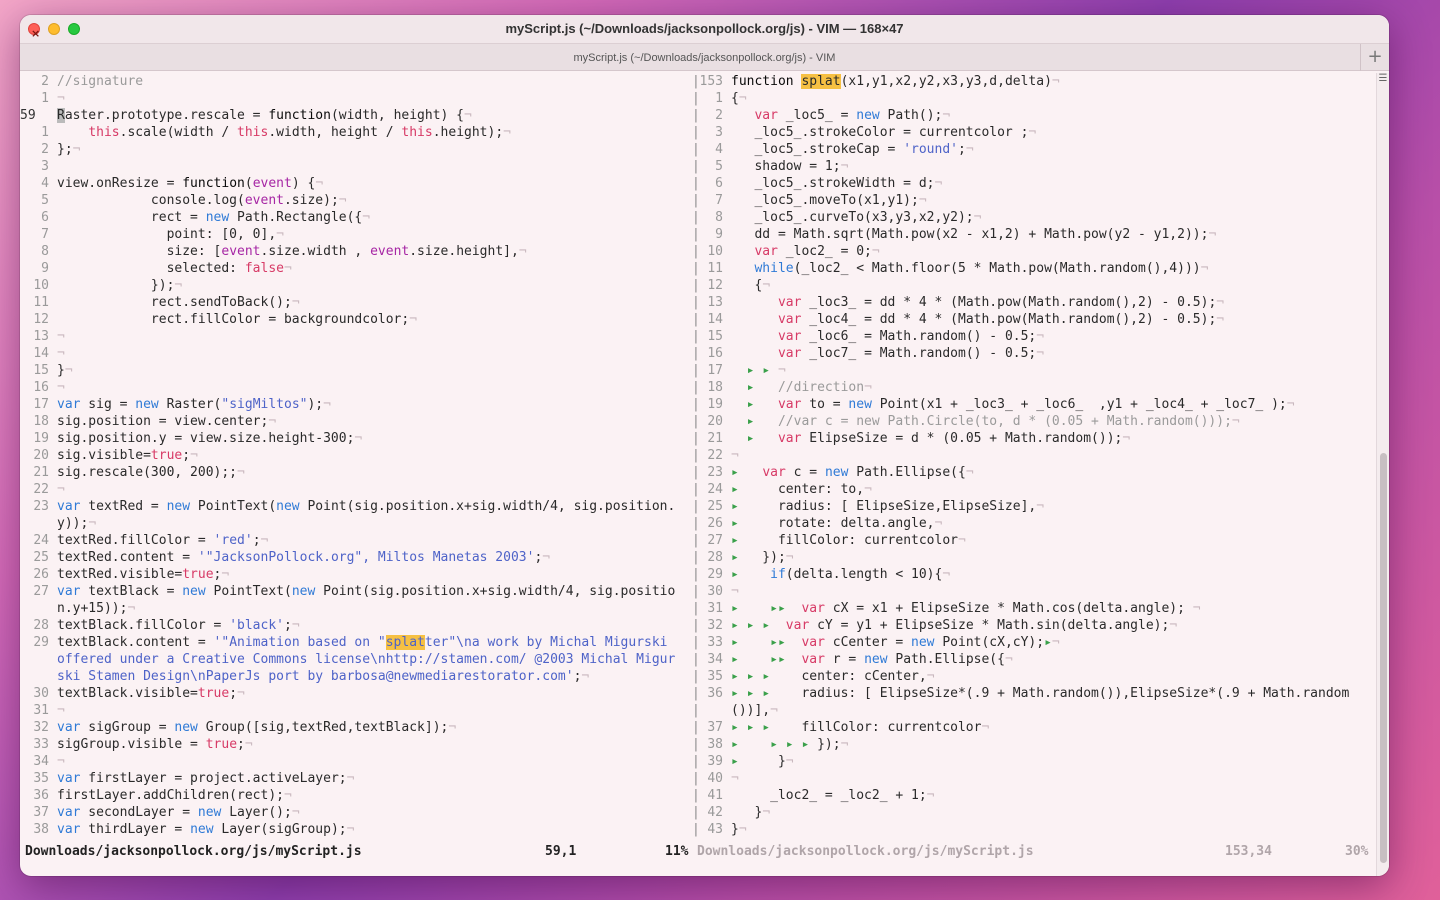 Image resolution: width=1440 pixels, height=900 pixels. I want to click on code-line: 27 ▸ fillColor: currentcolor¬, so click(1036, 540).